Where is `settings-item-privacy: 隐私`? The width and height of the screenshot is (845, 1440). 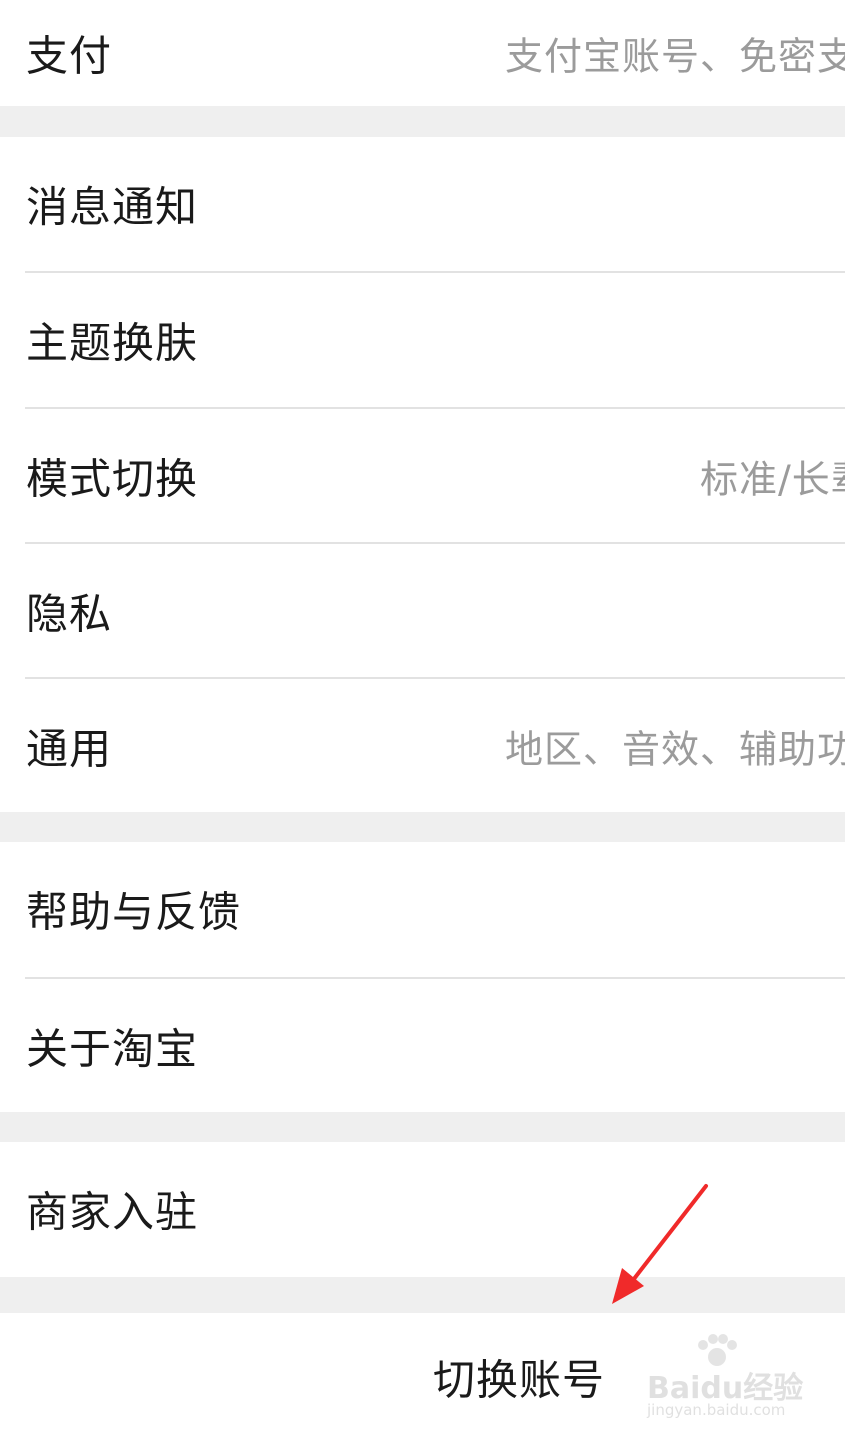 settings-item-privacy: 隐私 is located at coordinates (422, 611).